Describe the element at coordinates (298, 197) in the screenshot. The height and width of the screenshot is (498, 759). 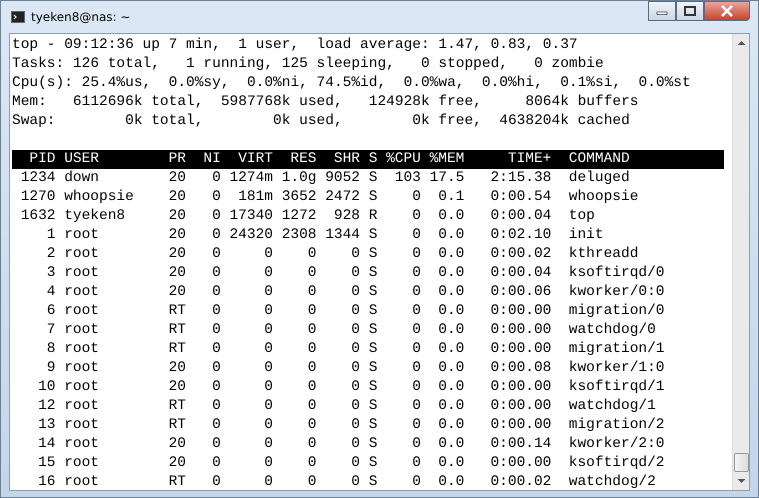
I see `table-cell-text: 3652` at that location.